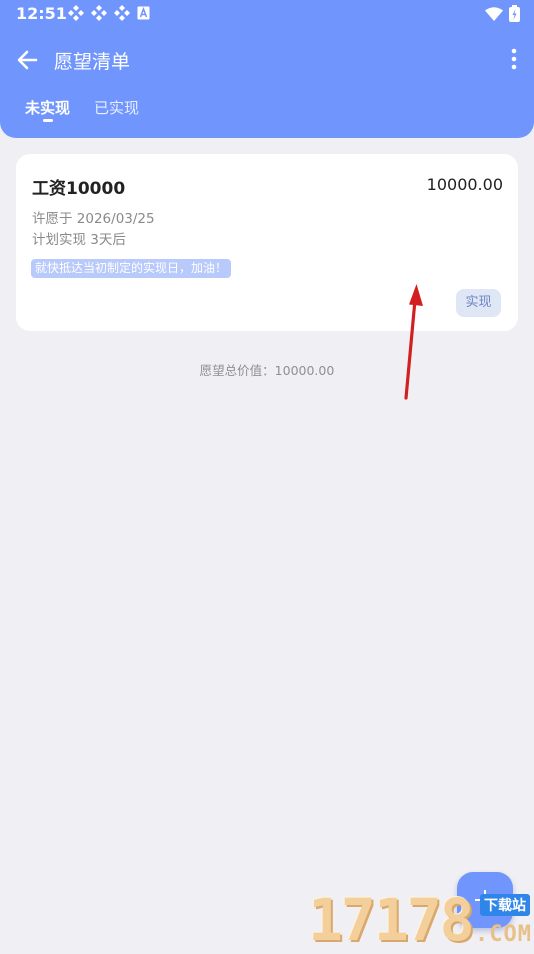 This screenshot has width=534, height=954. I want to click on notification-icons, so click(109, 13).